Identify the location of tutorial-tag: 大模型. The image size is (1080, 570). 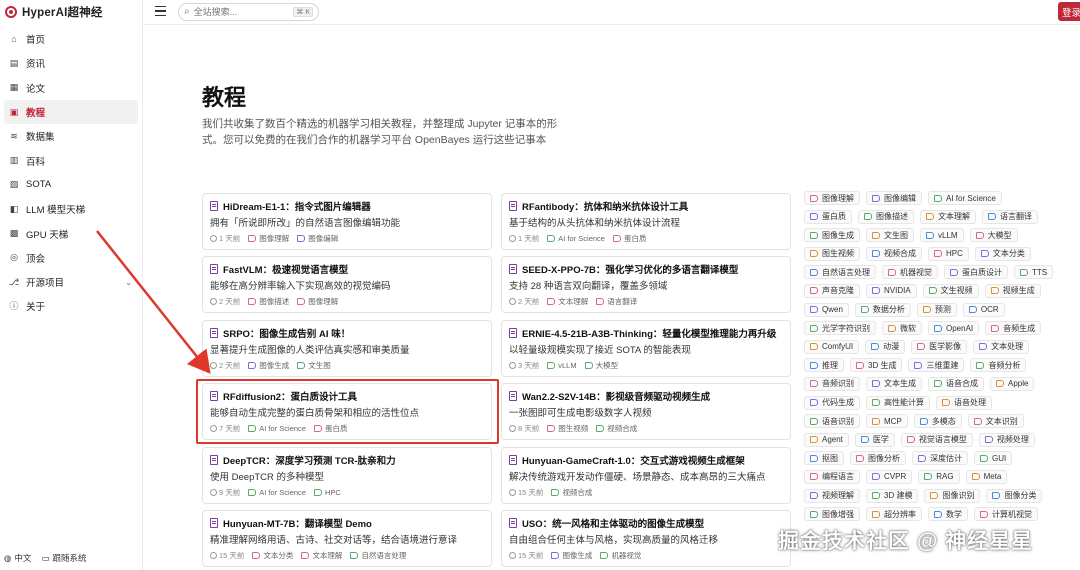
(601, 365).